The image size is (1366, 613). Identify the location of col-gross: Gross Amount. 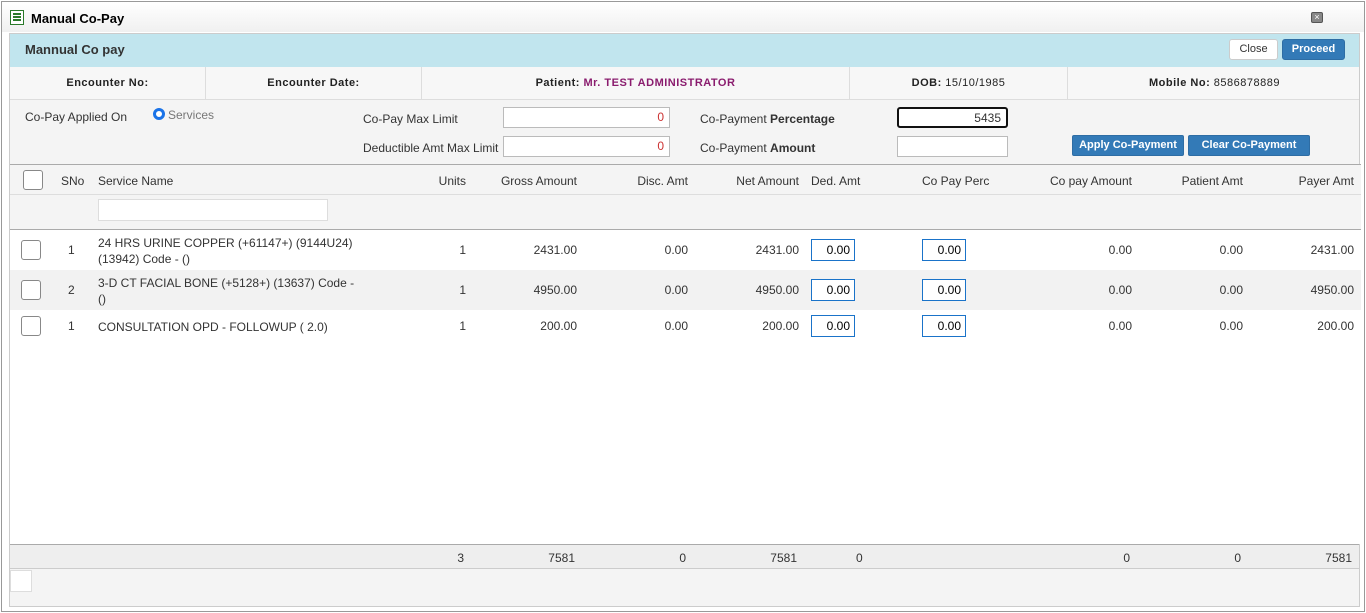
(539, 181).